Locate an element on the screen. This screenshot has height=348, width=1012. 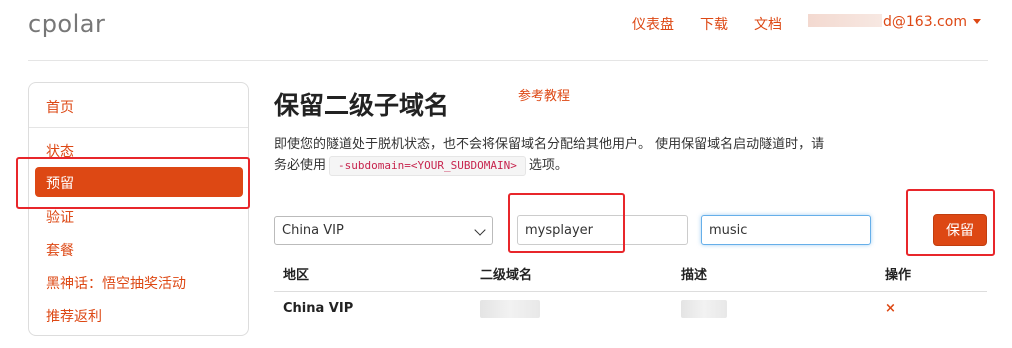
subdomain-code-snippet: -subdomain=<YOUR_SUBDOMAIN> is located at coordinates (427, 166).